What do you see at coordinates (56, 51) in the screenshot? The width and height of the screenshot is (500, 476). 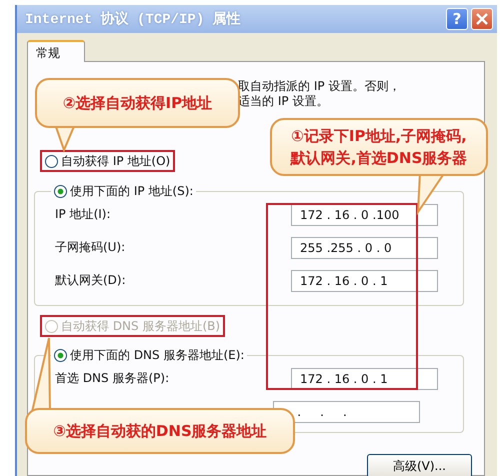 I see `tab: 常规` at bounding box center [56, 51].